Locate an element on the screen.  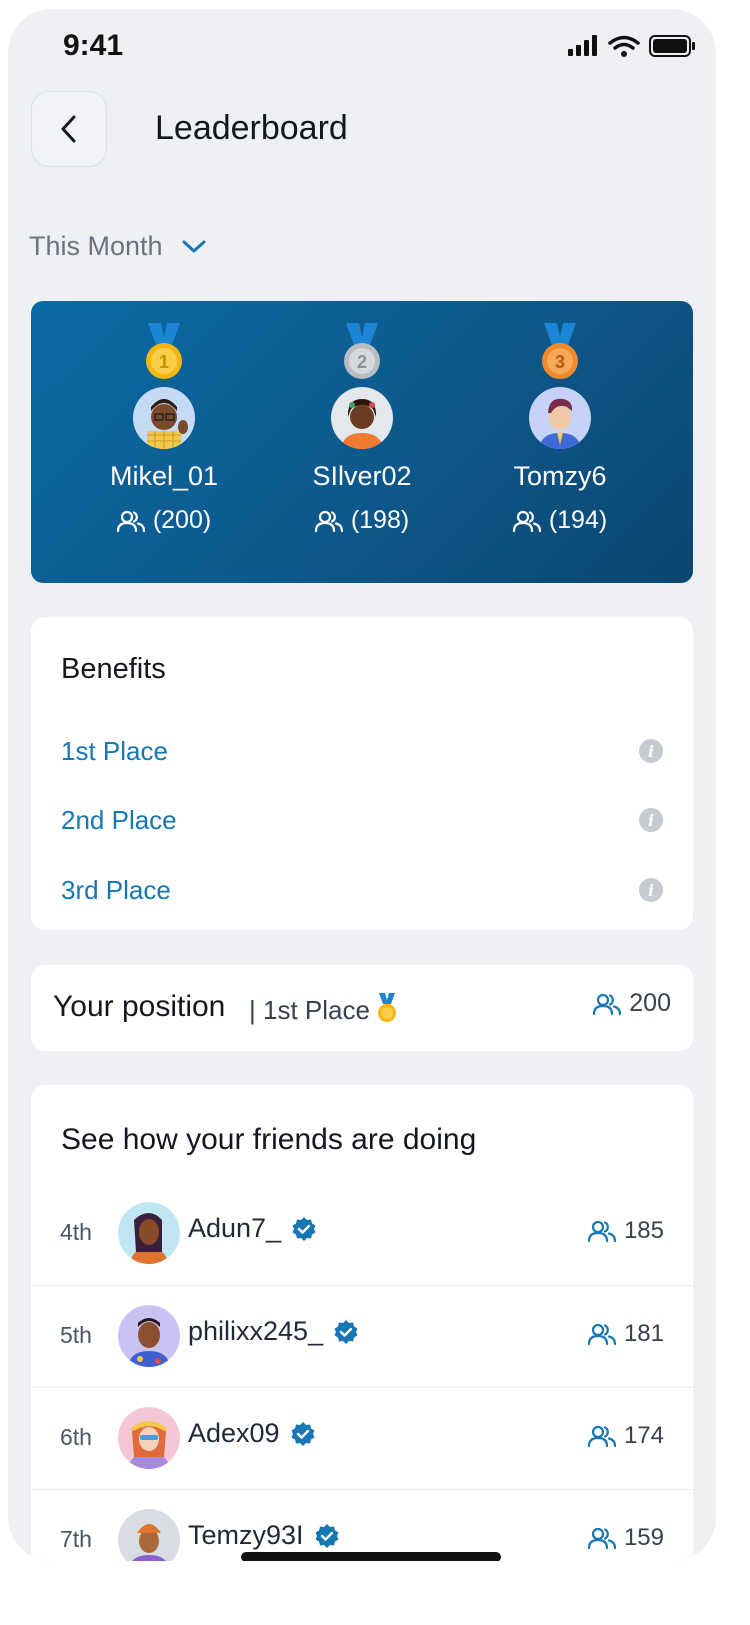
chevron-left-icon is located at coordinates (68, 129).